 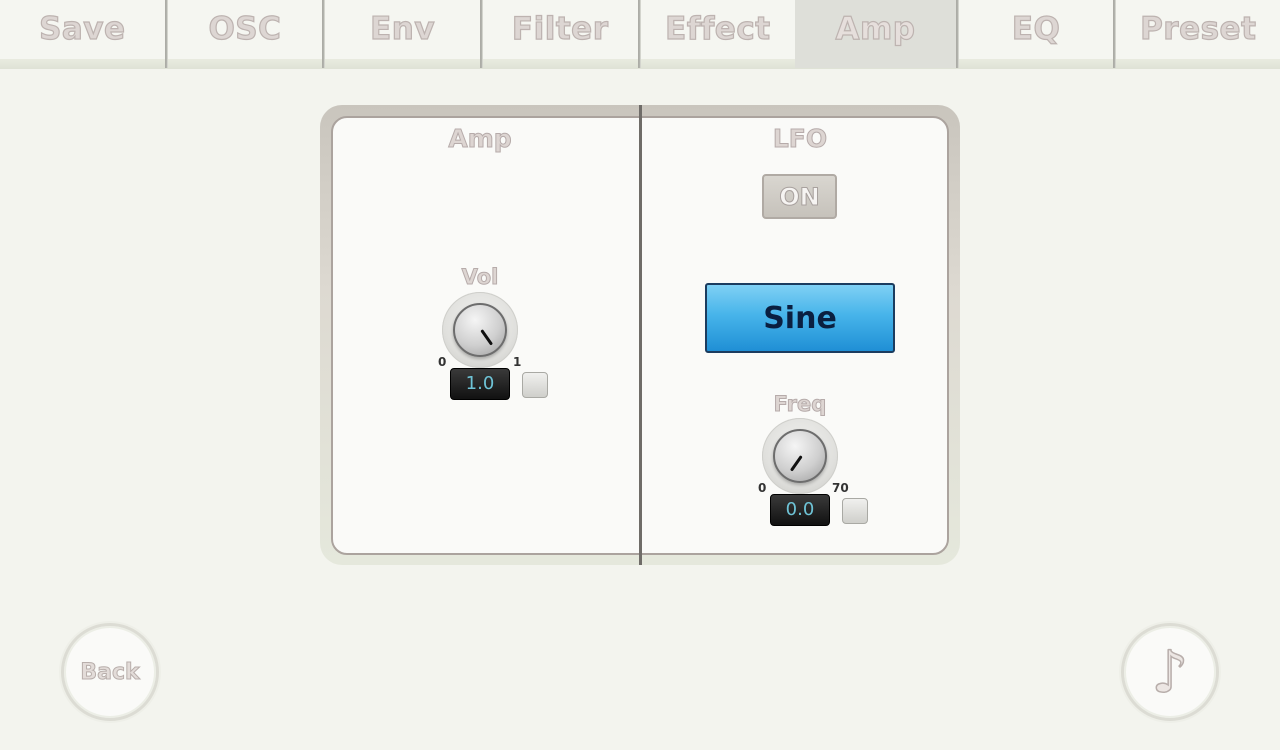 I want to click on vol-knob-pointer, so click(x=487, y=337).